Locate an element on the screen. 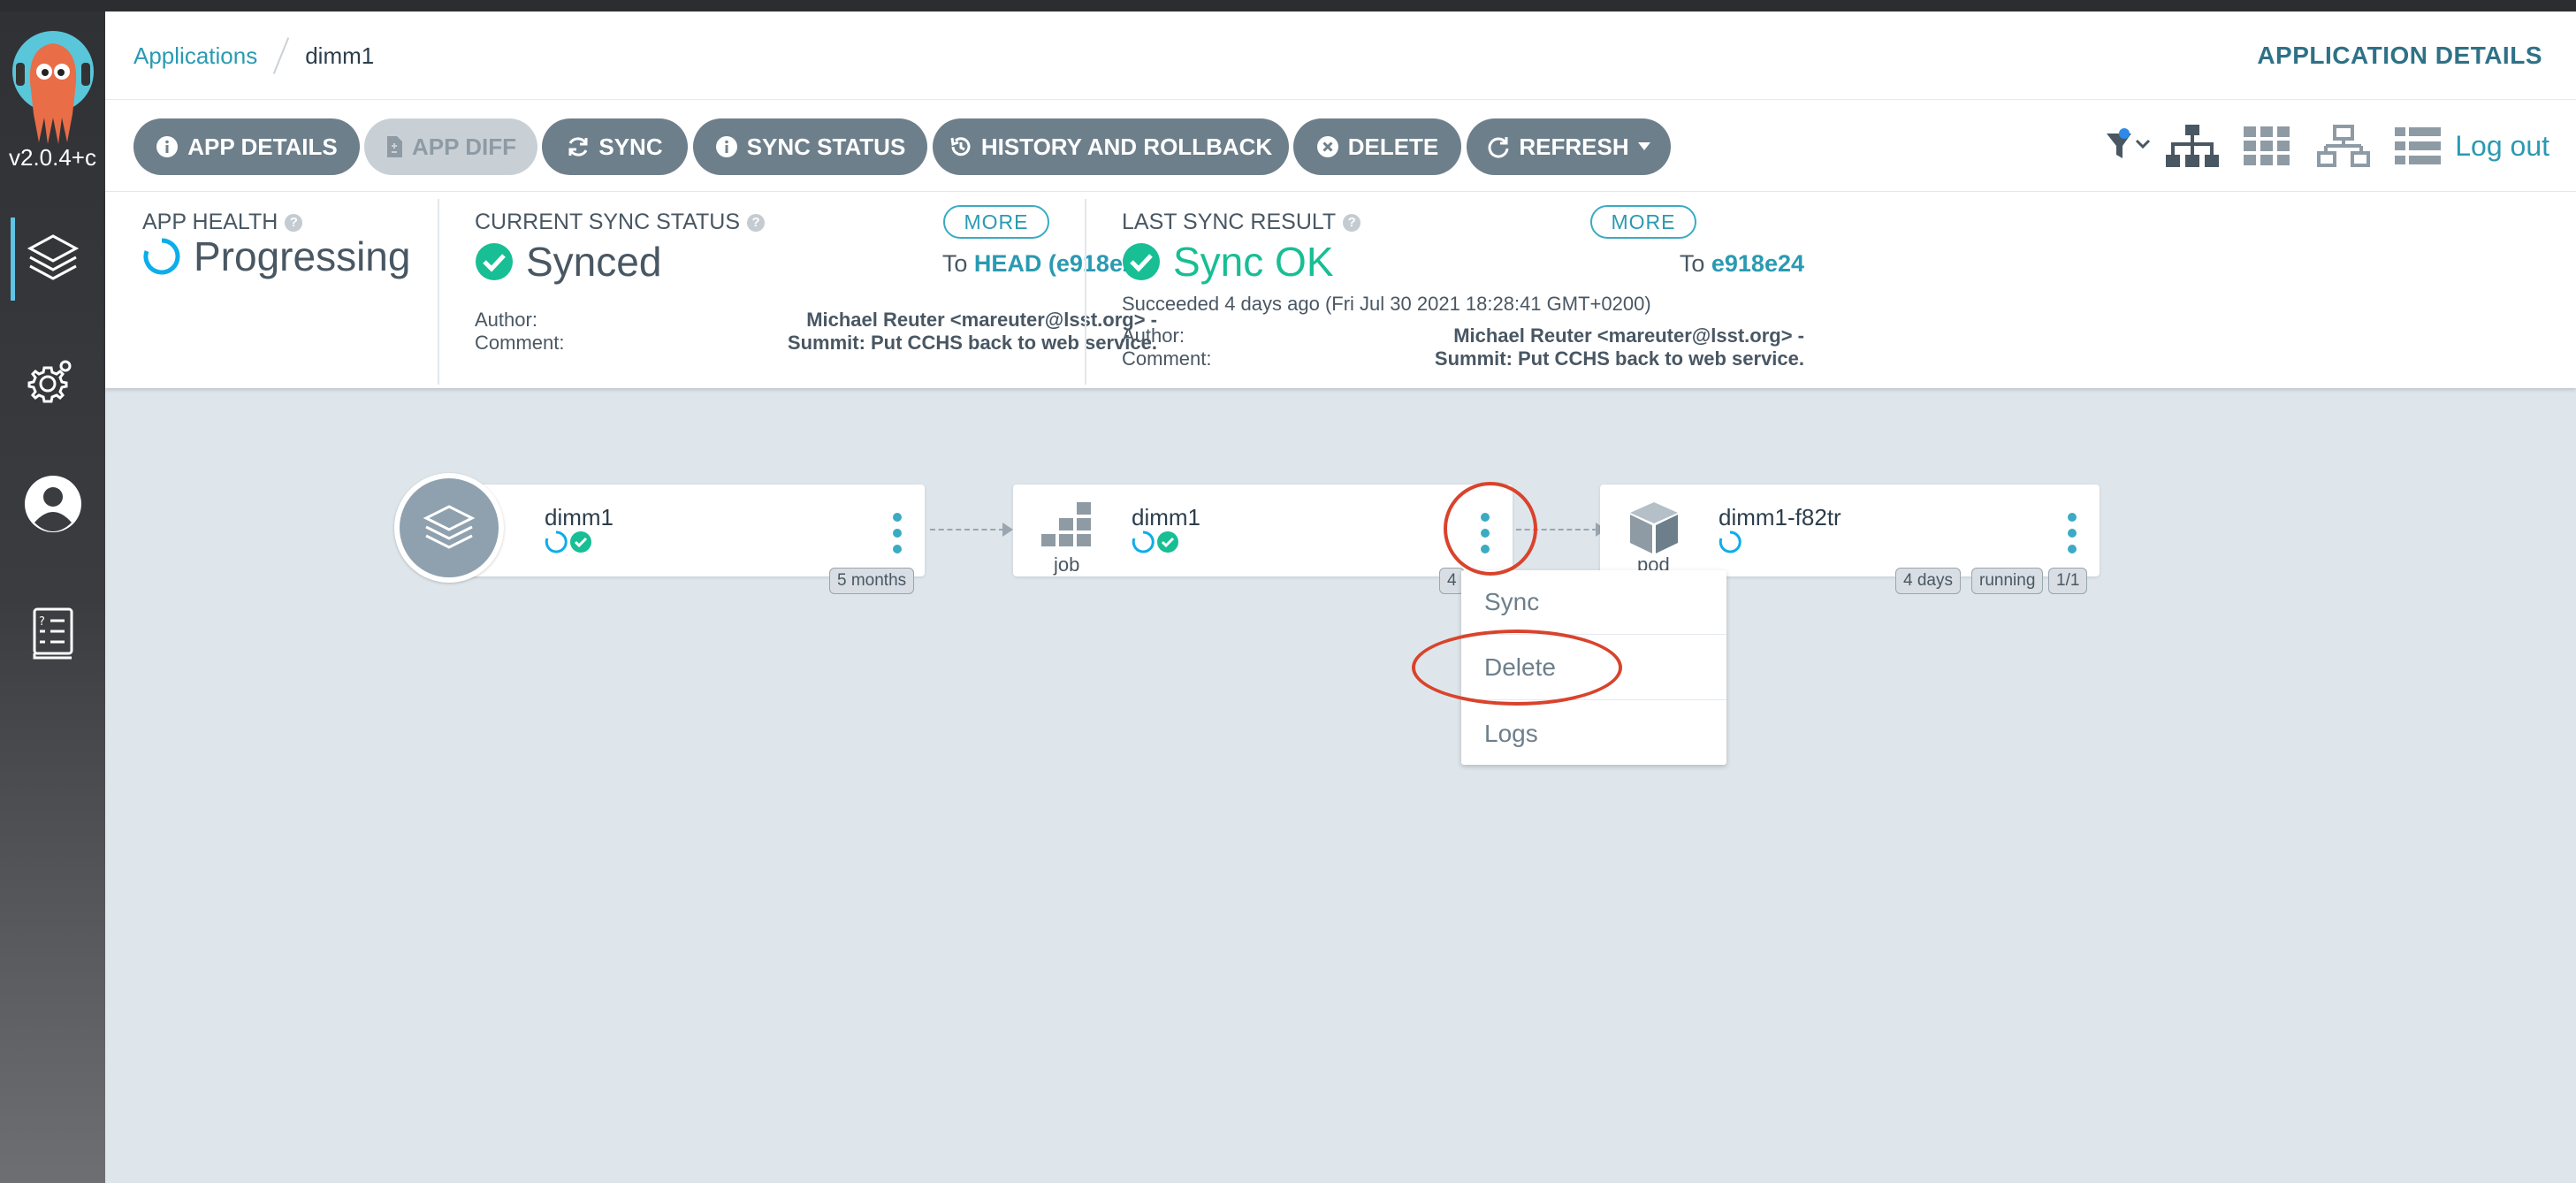 The width and height of the screenshot is (2576, 1183). grid-icon is located at coordinates (2267, 146).